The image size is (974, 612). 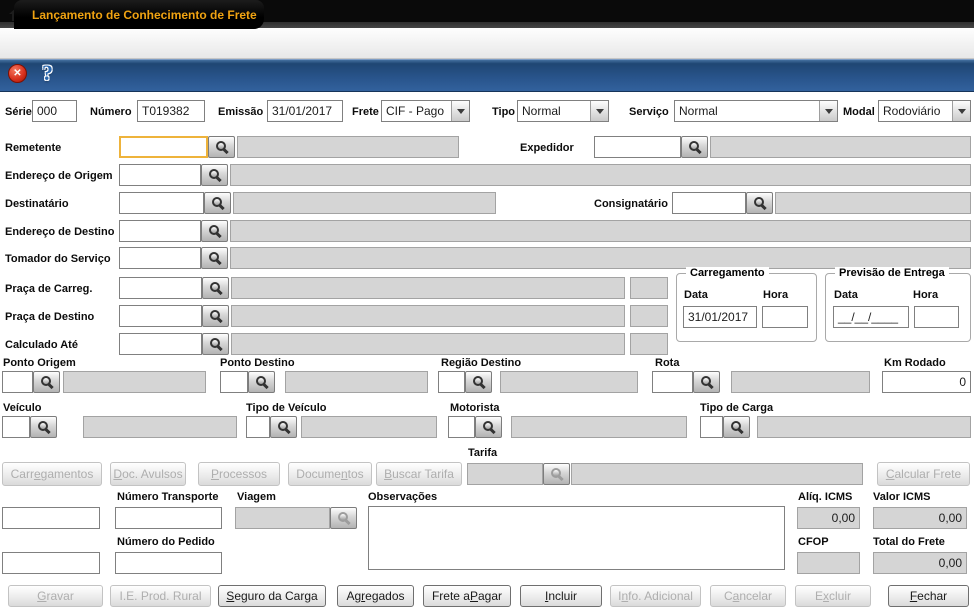 I want to click on rota-desc-field, so click(x=800, y=382).